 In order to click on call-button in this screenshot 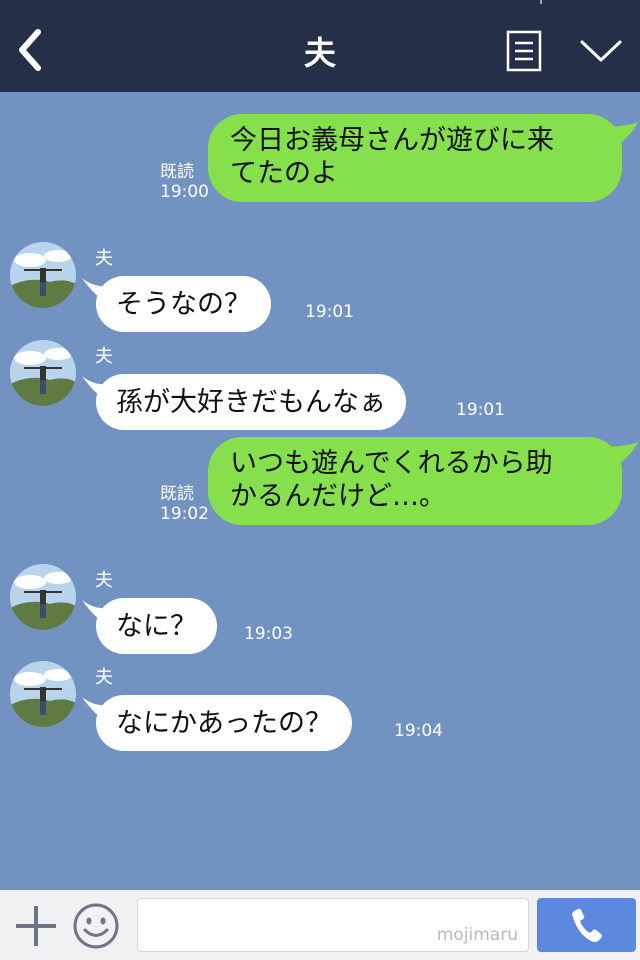, I will do `click(586, 925)`.